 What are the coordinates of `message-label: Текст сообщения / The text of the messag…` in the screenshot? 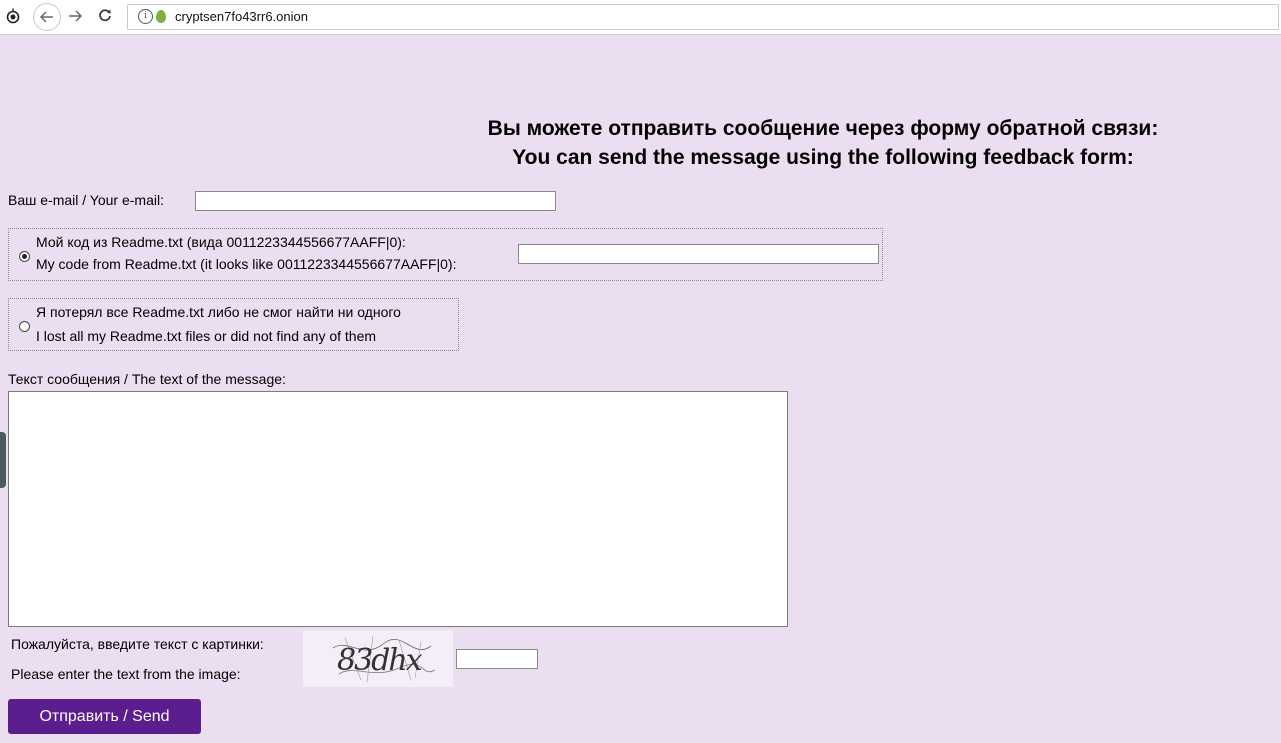 It's located at (147, 379).